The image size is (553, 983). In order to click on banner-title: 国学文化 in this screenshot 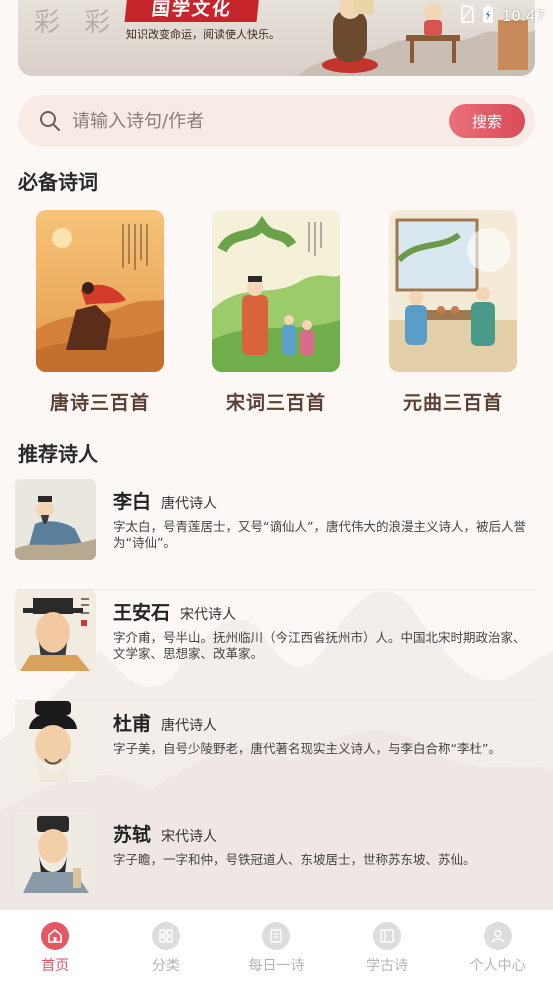, I will do `click(192, 11)`.